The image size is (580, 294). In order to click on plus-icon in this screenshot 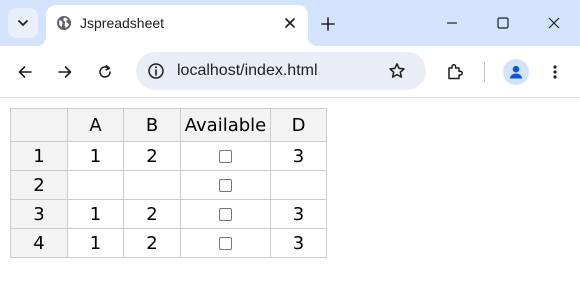, I will do `click(328, 24)`.